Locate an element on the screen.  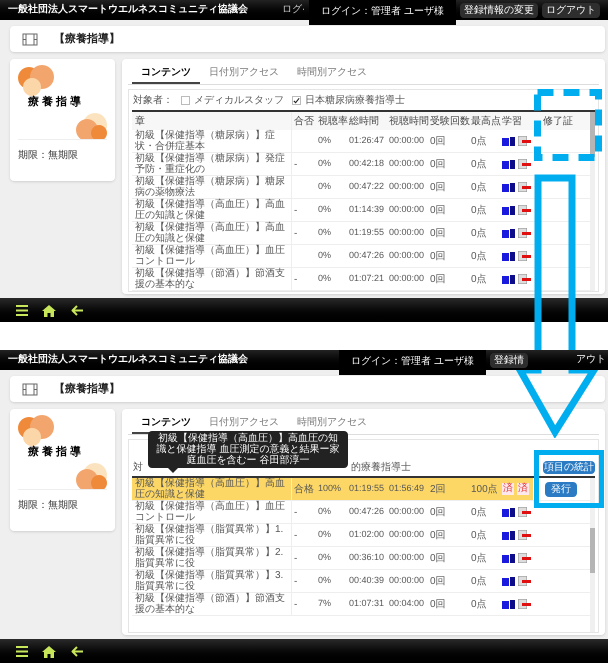
table-row: 初級【保健指導（脂質異常）】2. 脂質異常に役 - 0% 00:36:10 00:00:00 0回 0点 is located at coordinates (332, 558).